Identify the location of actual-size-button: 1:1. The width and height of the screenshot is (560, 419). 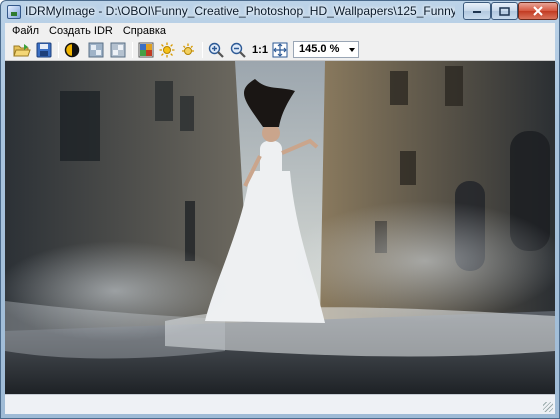
(260, 50).